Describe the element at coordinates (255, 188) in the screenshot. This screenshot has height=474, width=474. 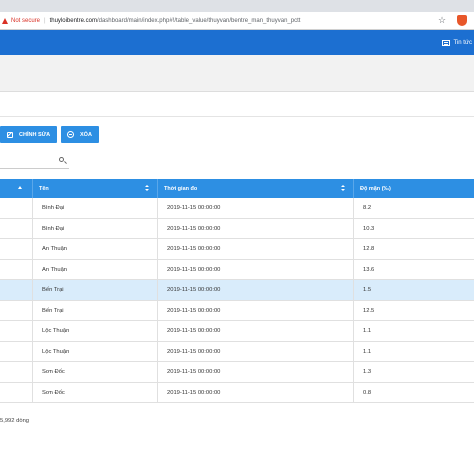
I see `column-header-time: Thời gian đo` at that location.